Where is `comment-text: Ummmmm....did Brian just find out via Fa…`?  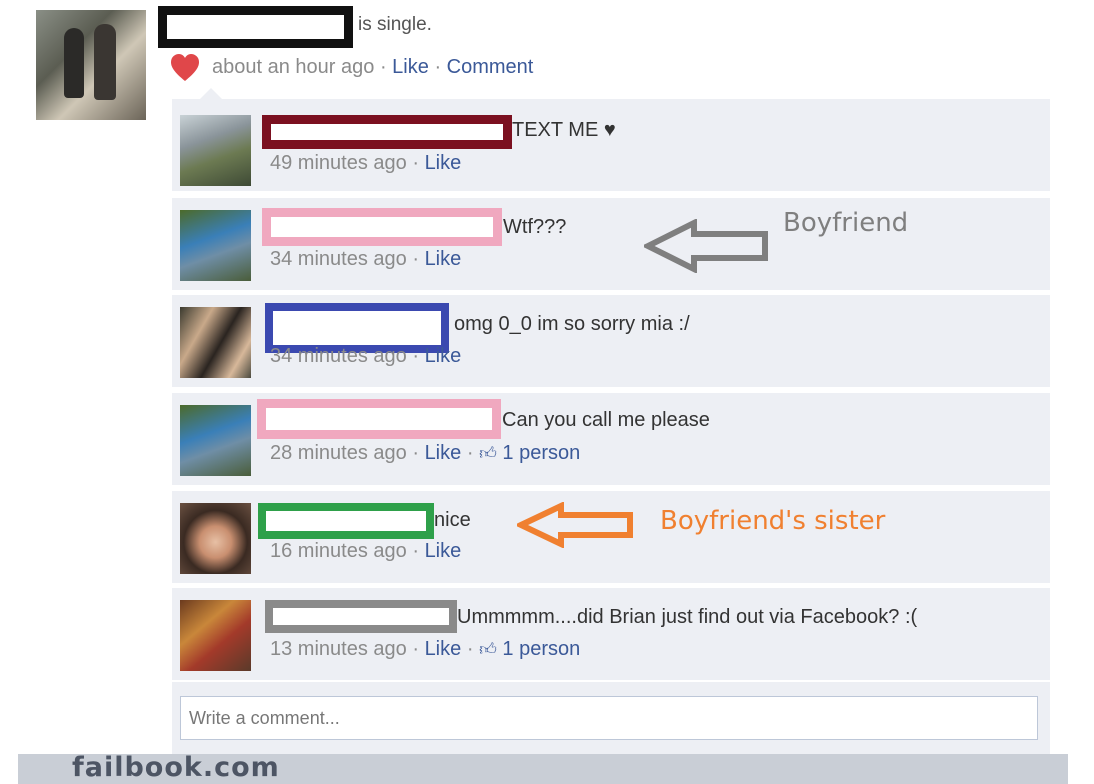
comment-text: Ummmmm....did Brian just find out via Fa… is located at coordinates (687, 617).